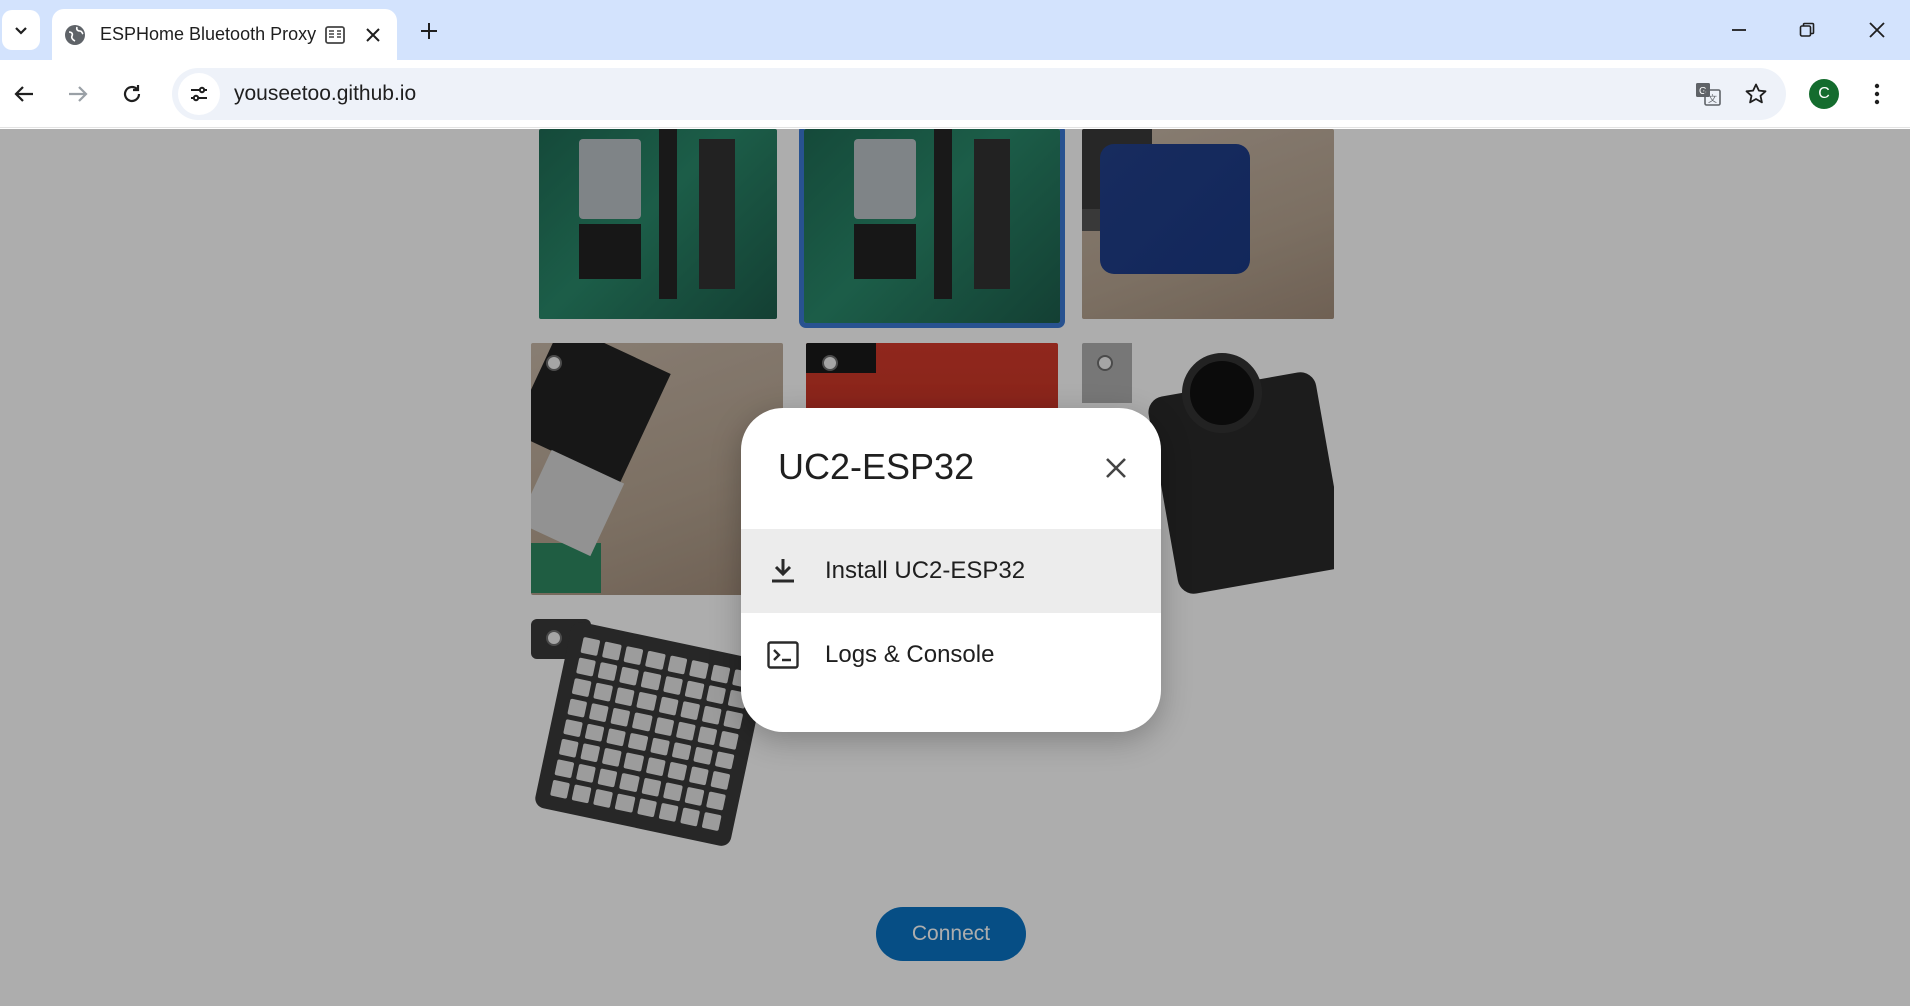 Image resolution: width=1910 pixels, height=1006 pixels. Describe the element at coordinates (955, 30) in the screenshot. I see `tab-strip: ESPHome Bluetooth Proxy` at that location.